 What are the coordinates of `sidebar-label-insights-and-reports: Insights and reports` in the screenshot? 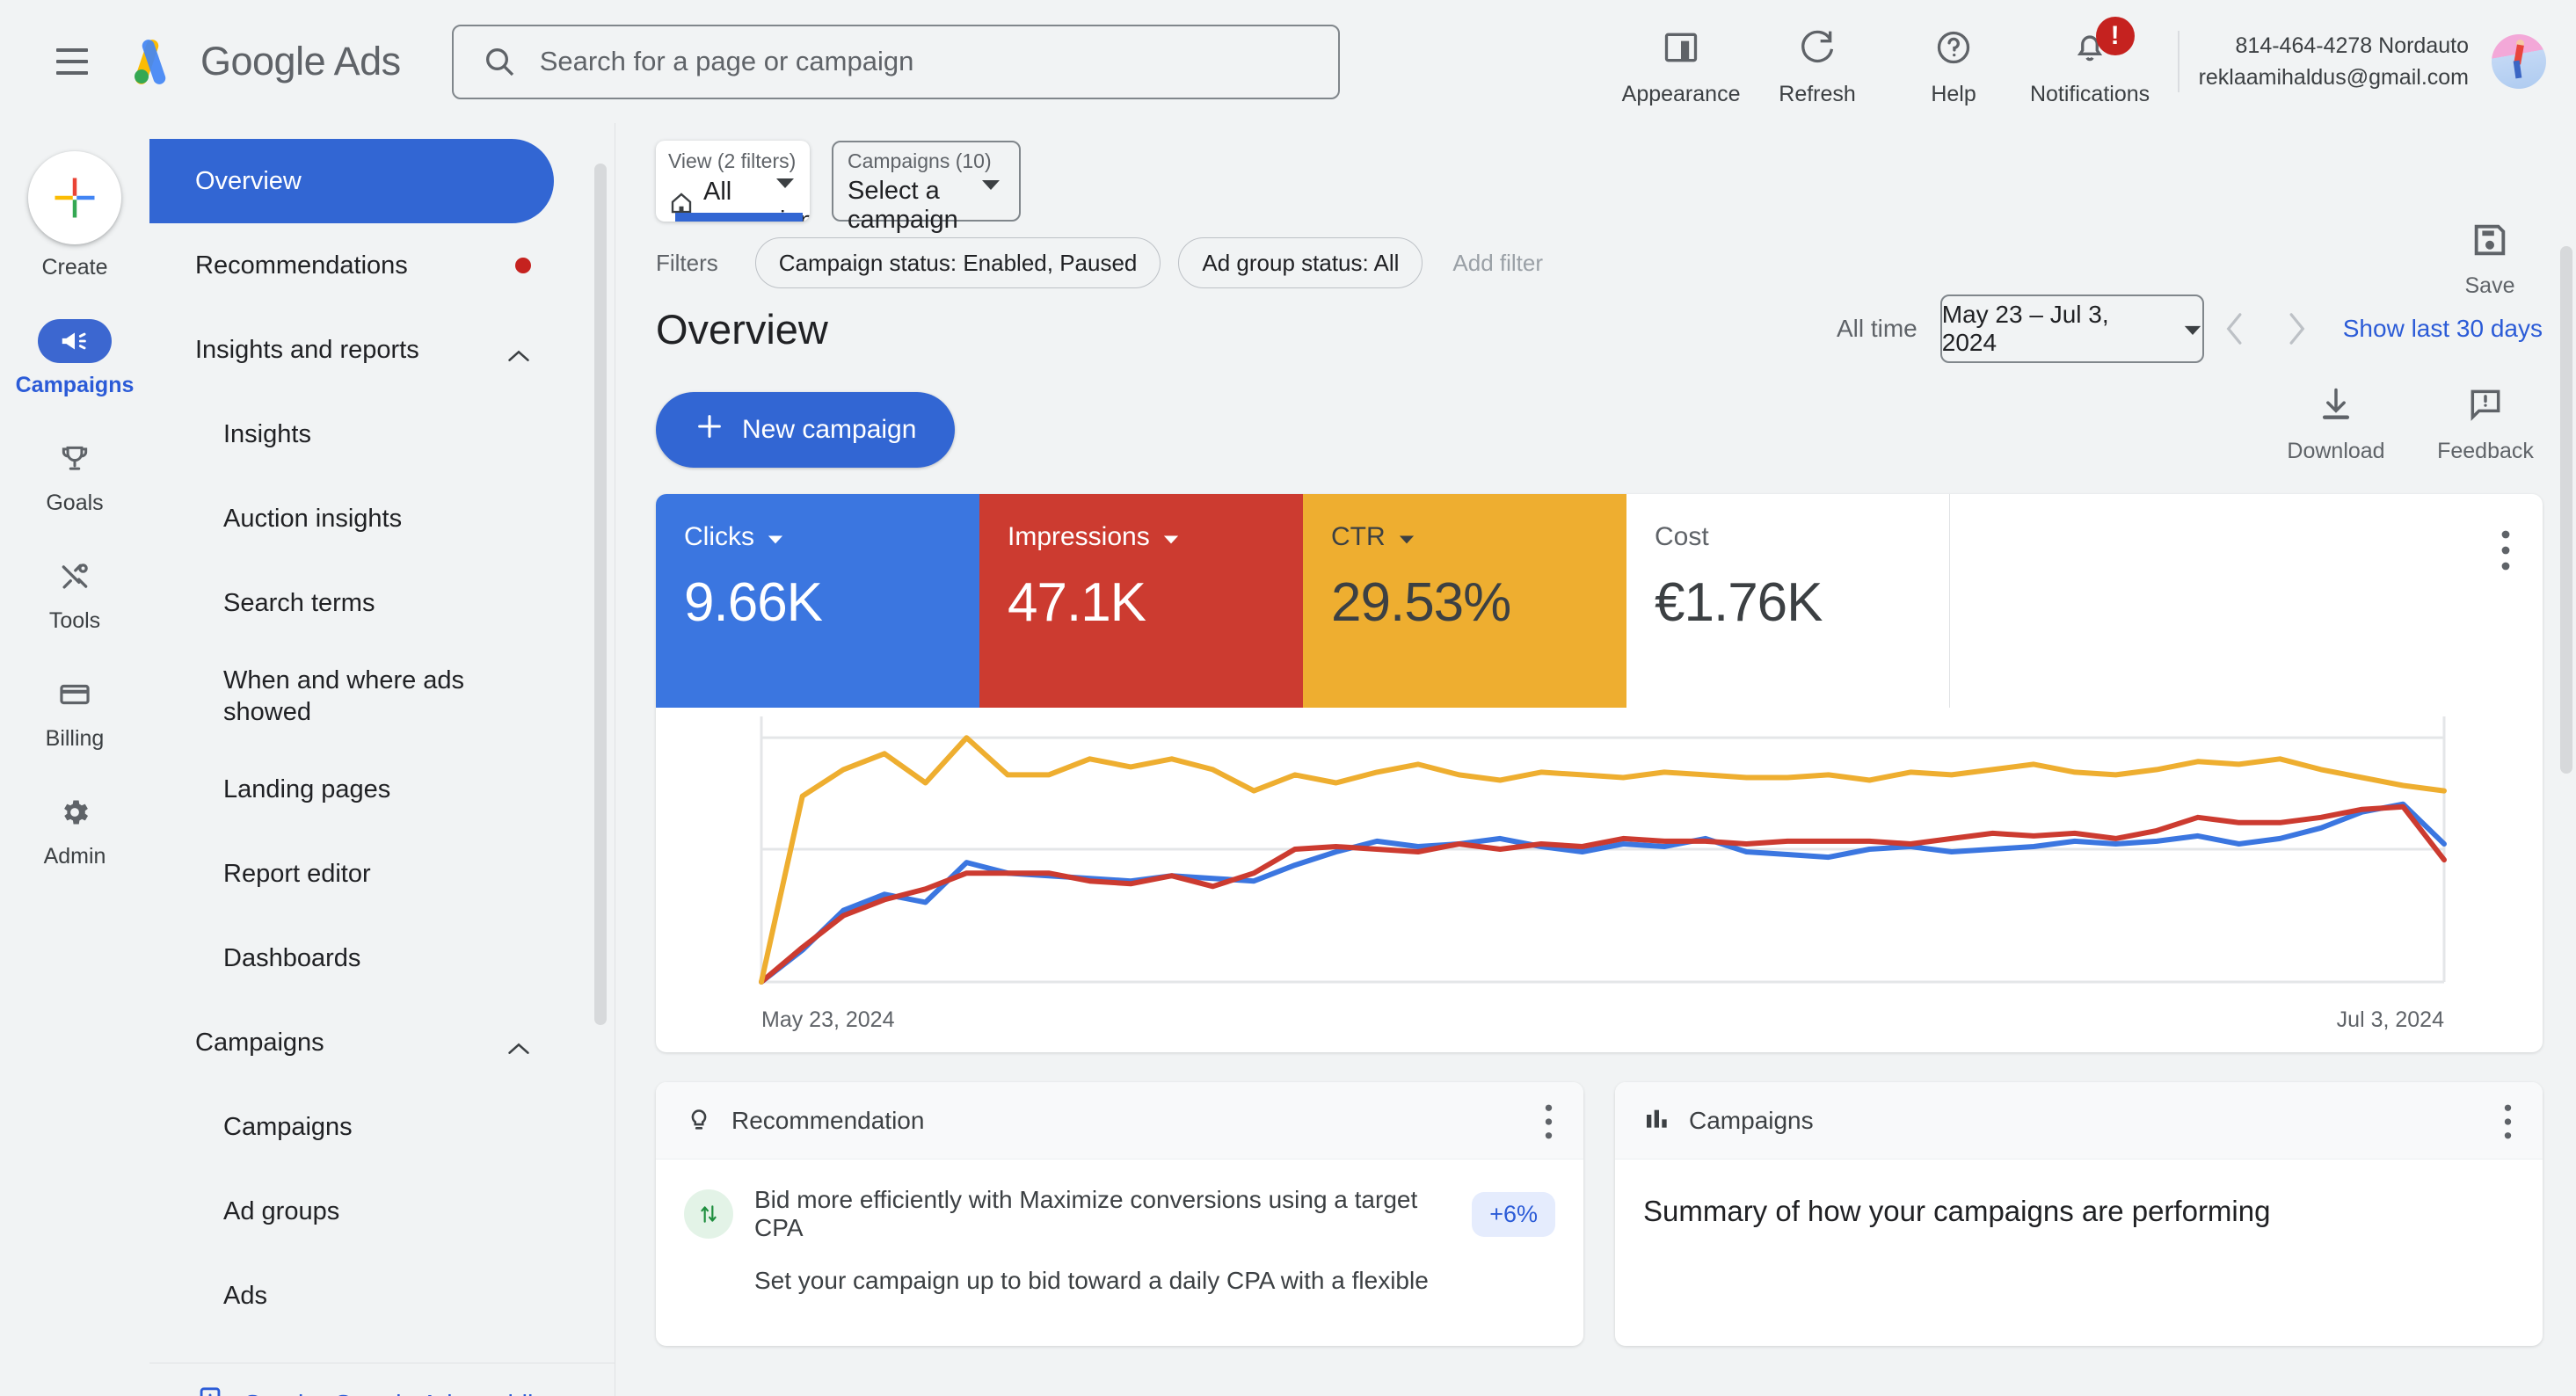 It's located at (307, 349).